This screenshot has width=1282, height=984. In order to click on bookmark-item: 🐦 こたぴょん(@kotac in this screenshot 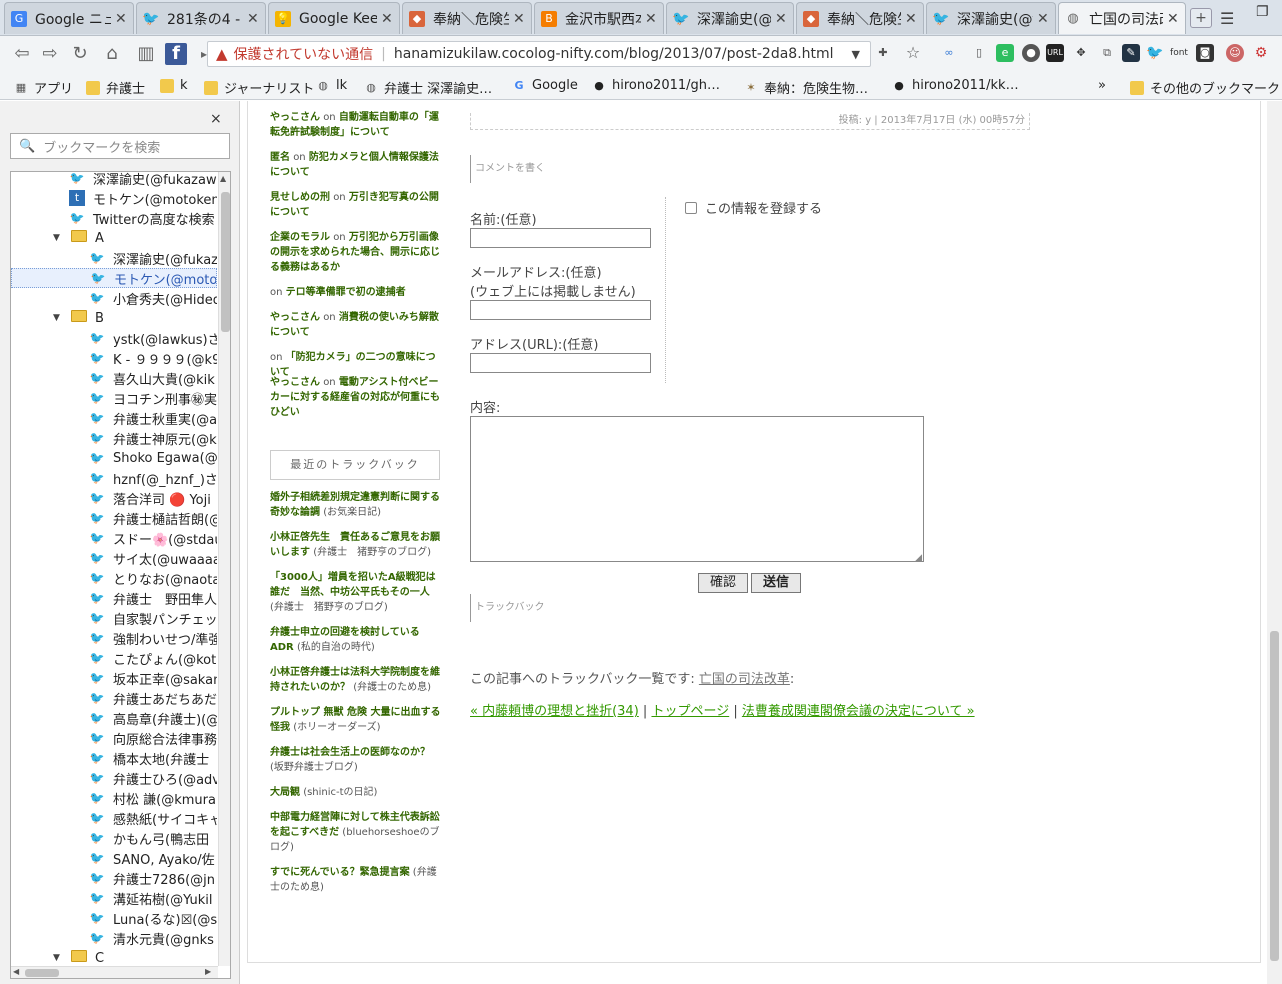, I will do `click(114, 658)`.